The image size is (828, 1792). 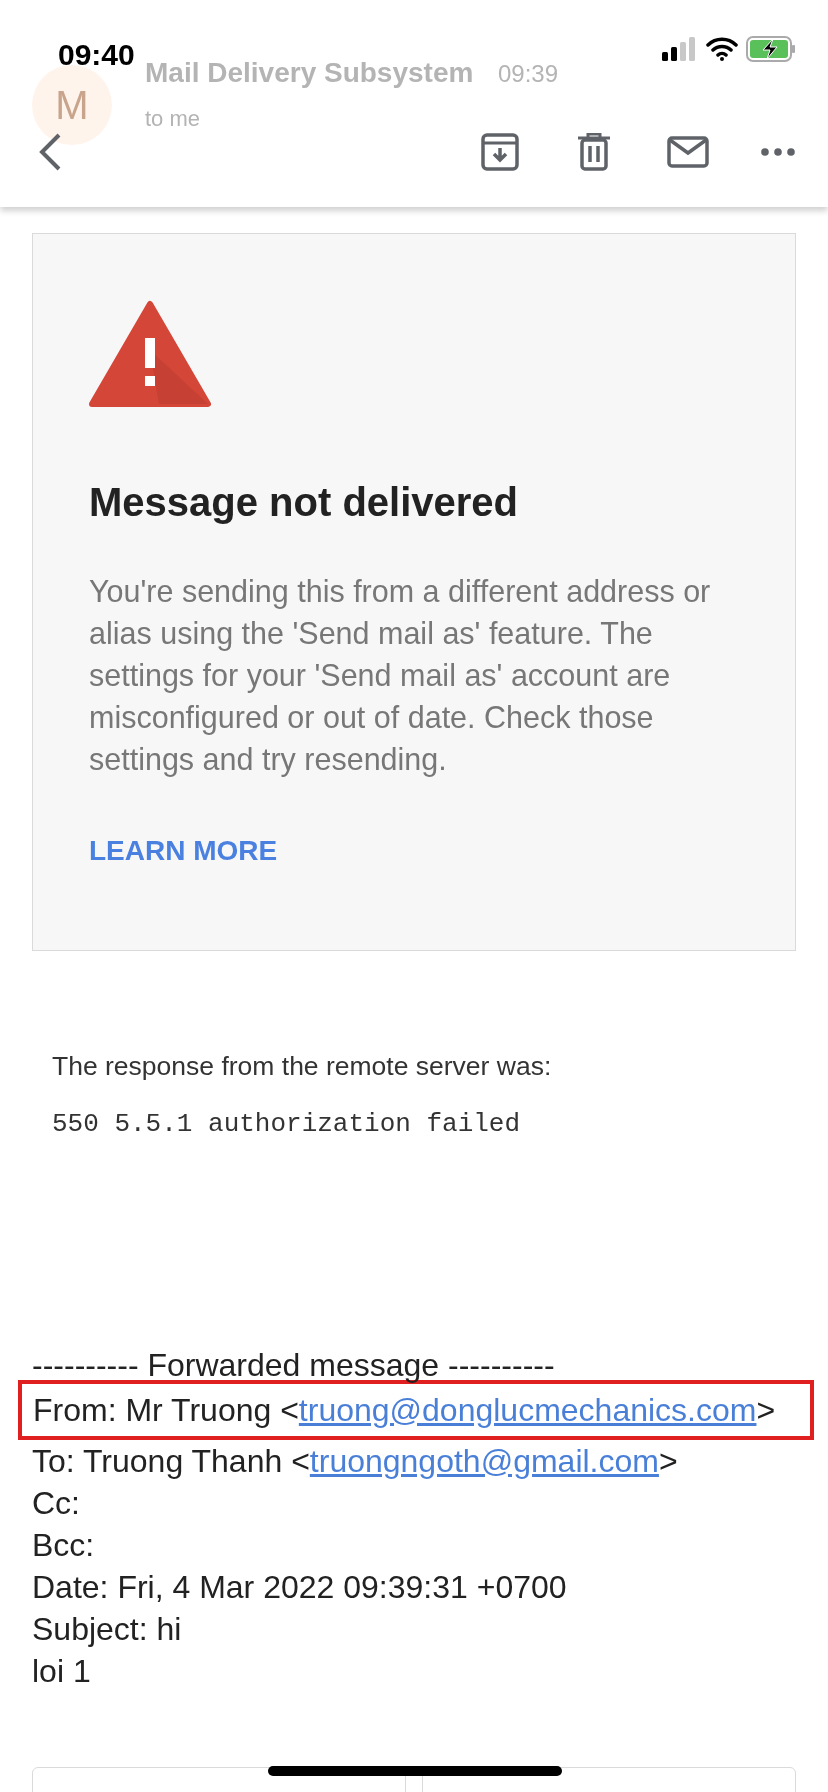 I want to click on header-line: Cc:, so click(x=56, y=1503).